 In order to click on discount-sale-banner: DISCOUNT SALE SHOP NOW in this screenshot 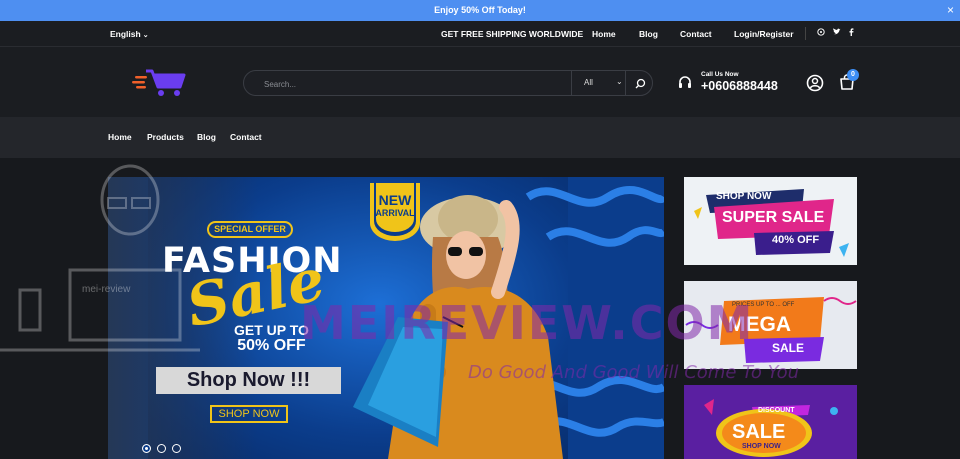, I will do `click(770, 422)`.